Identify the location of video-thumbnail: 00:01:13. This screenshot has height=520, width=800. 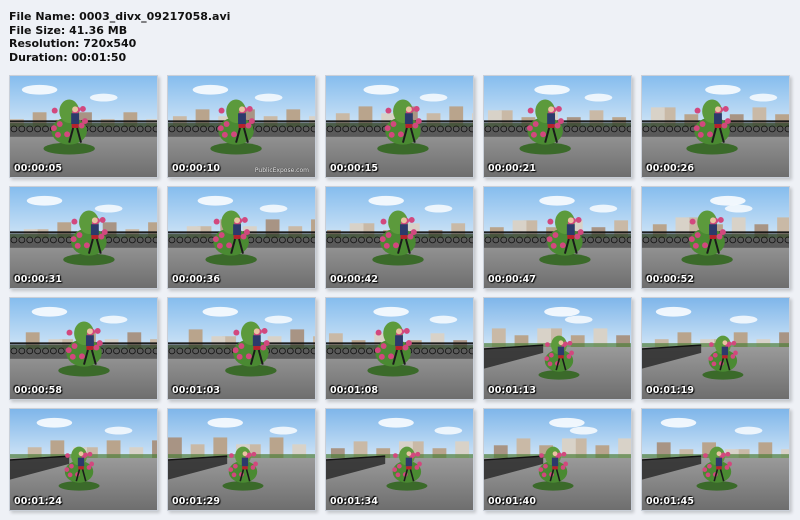
(557, 348).